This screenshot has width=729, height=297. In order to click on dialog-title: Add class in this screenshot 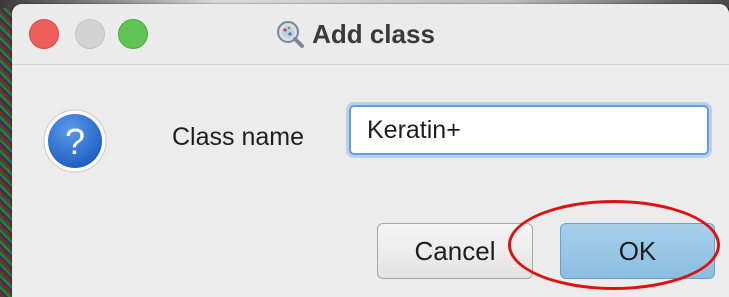, I will do `click(373, 33)`.